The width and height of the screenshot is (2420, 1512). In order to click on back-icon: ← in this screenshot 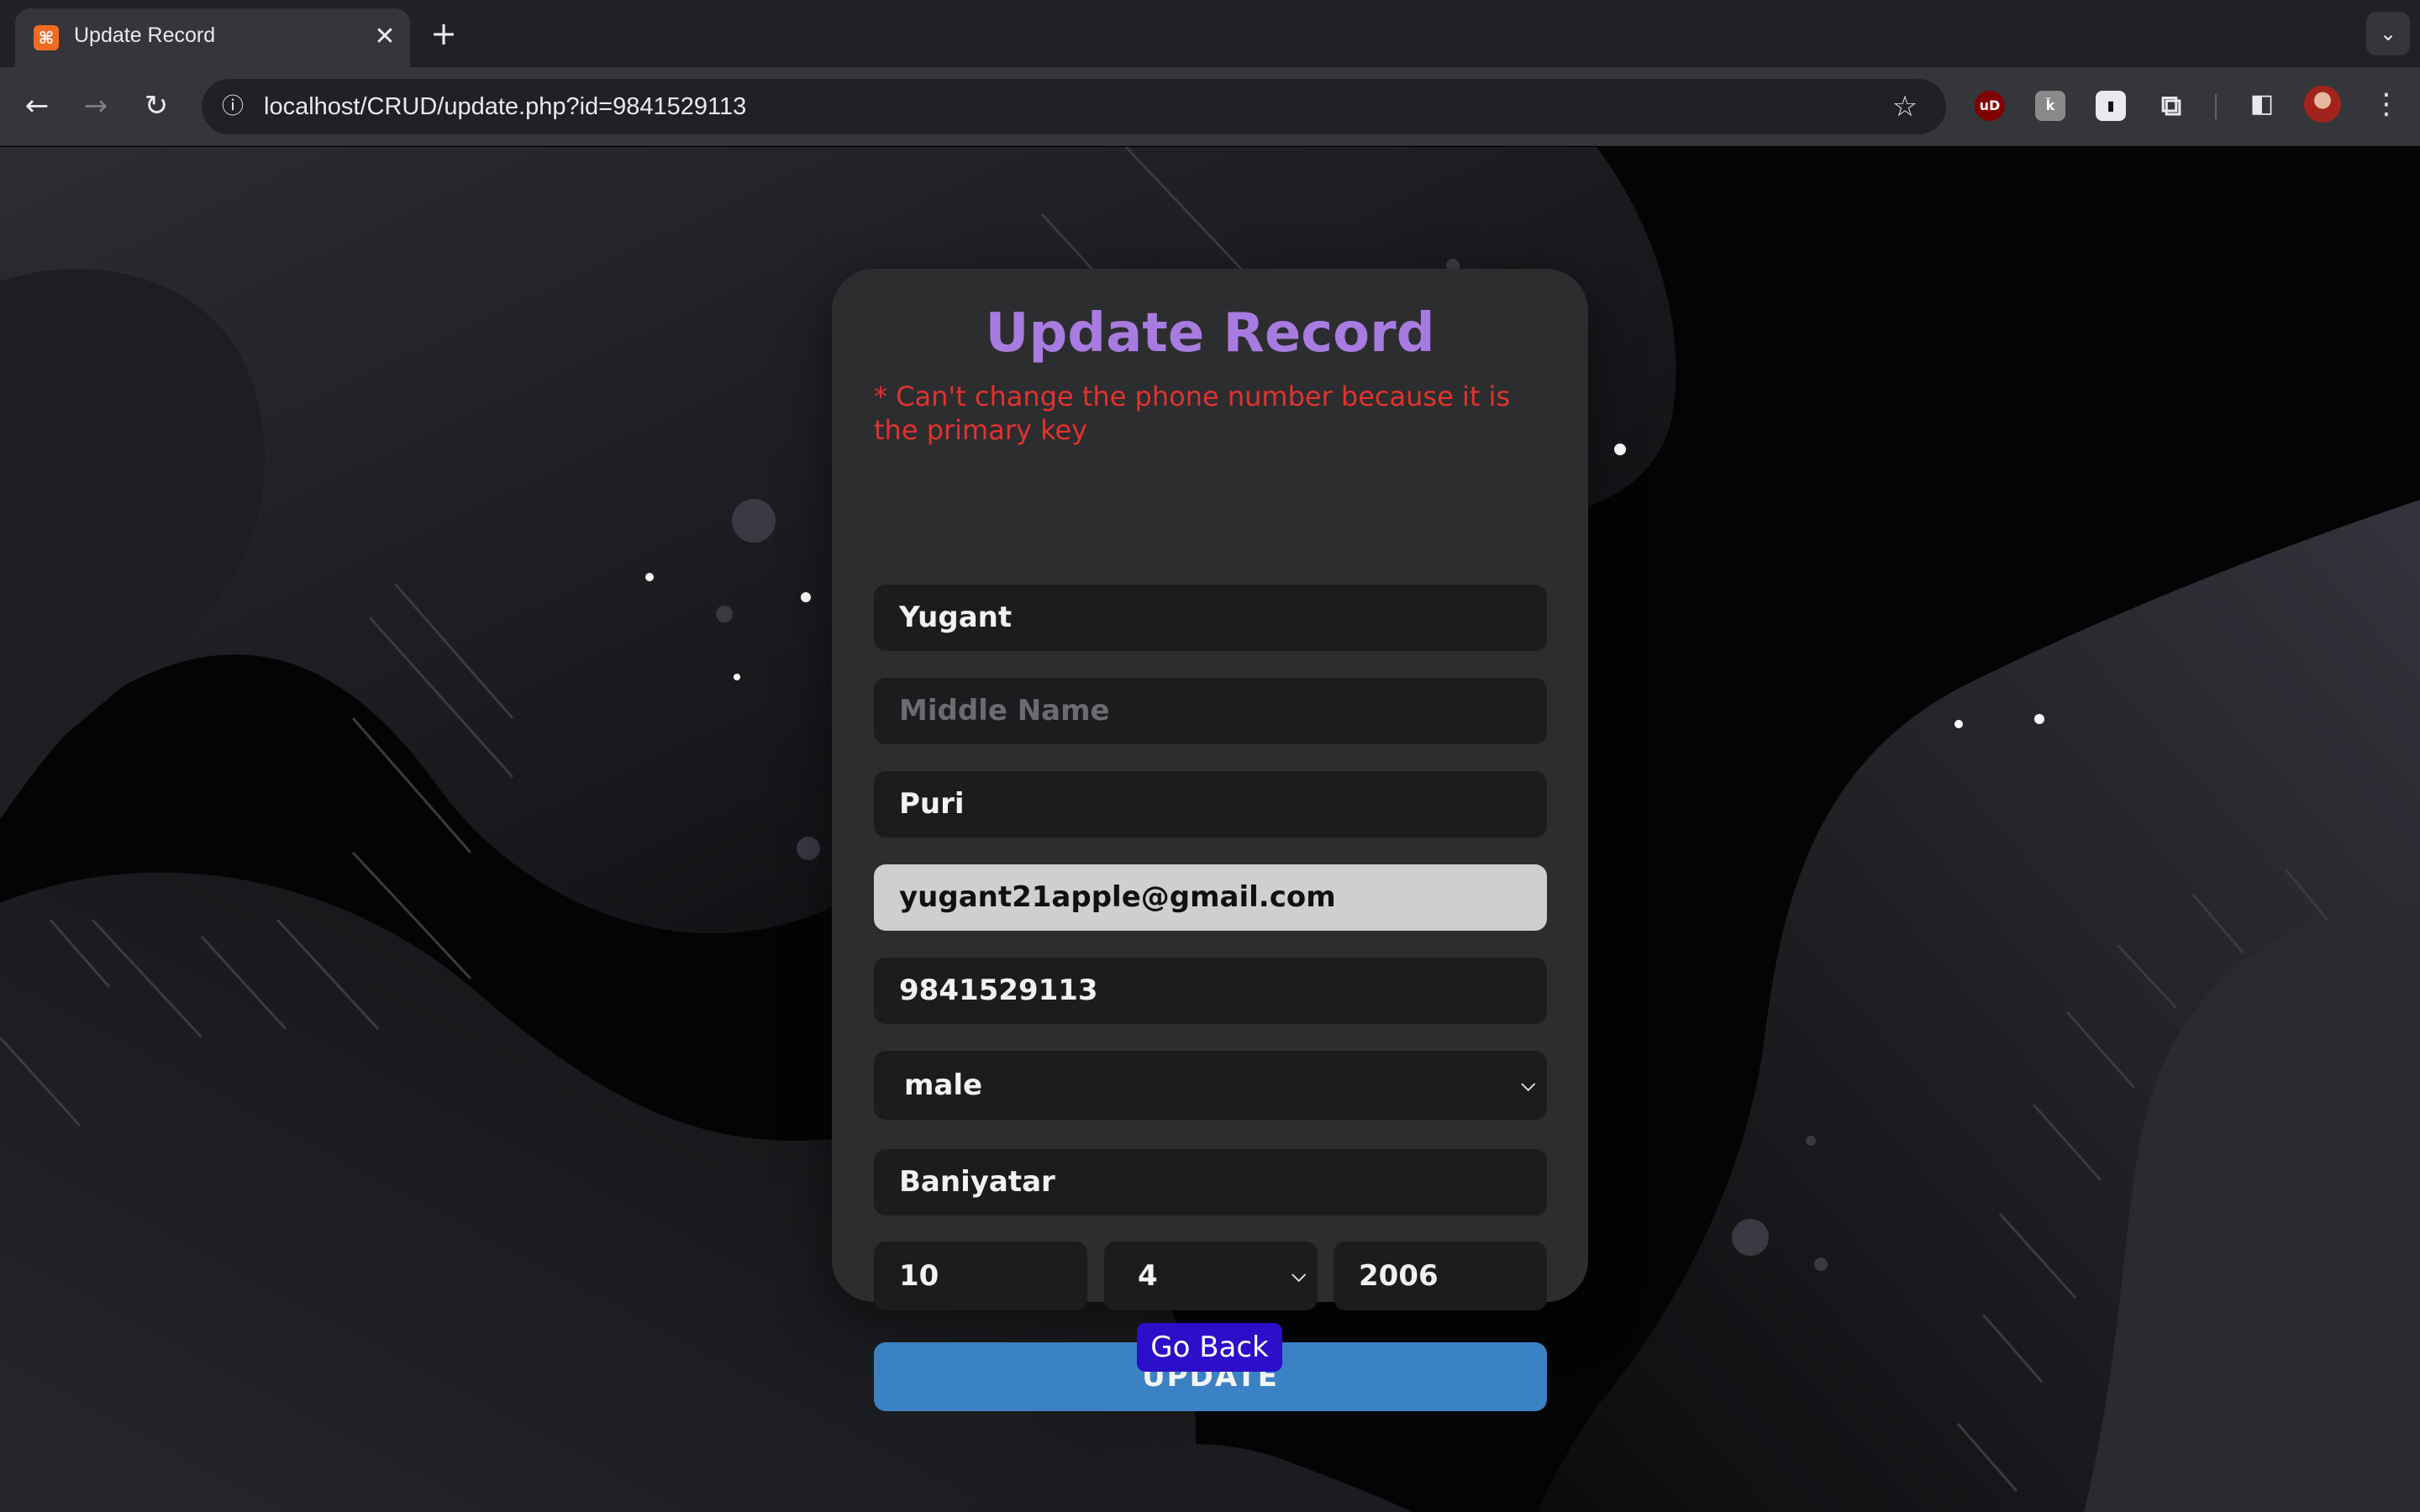, I will do `click(37, 106)`.